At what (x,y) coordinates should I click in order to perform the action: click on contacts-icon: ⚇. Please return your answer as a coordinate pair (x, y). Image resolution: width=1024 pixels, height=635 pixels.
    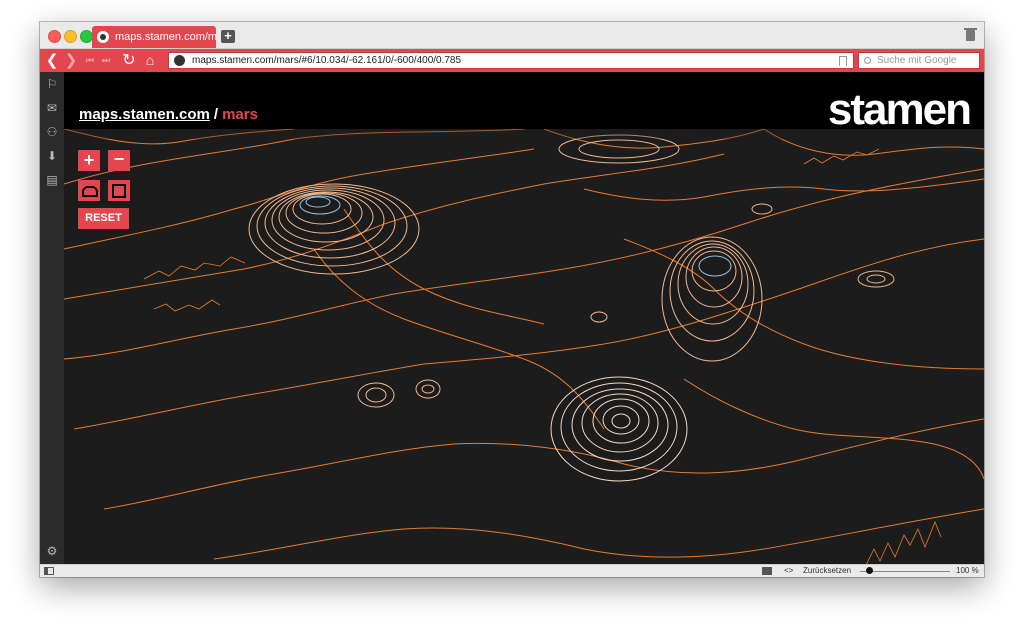
    Looking at the image, I should click on (52, 132).